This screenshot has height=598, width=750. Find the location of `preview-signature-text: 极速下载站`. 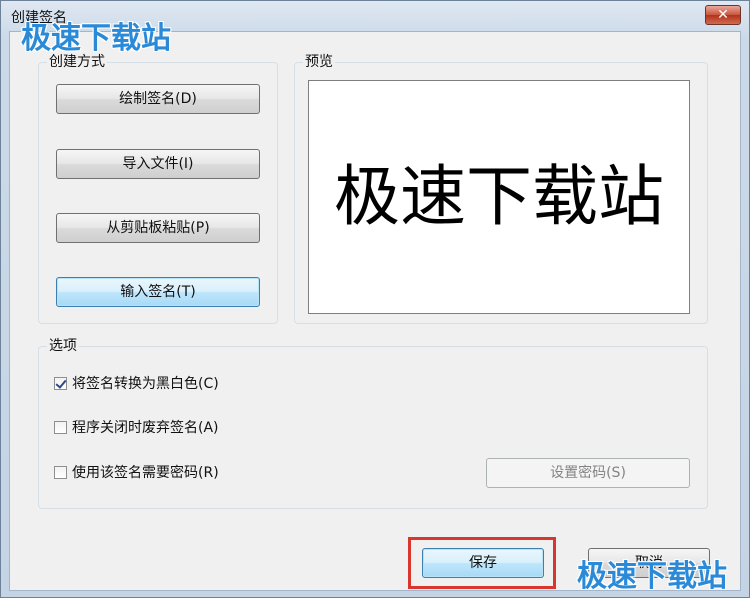

preview-signature-text: 极速下载站 is located at coordinates (499, 196).